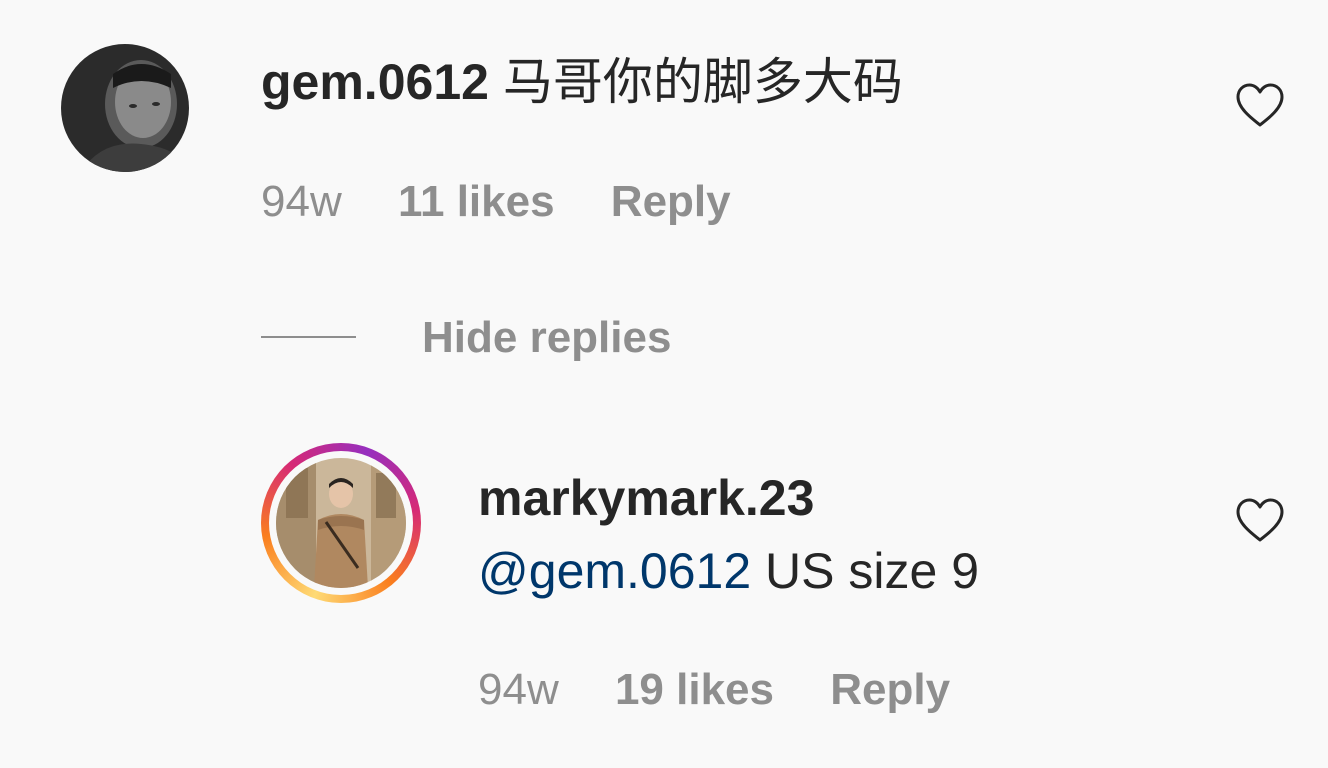 The width and height of the screenshot is (1328, 768). Describe the element at coordinates (476, 201) in the screenshot. I see `comment-likes: 11 likes` at that location.